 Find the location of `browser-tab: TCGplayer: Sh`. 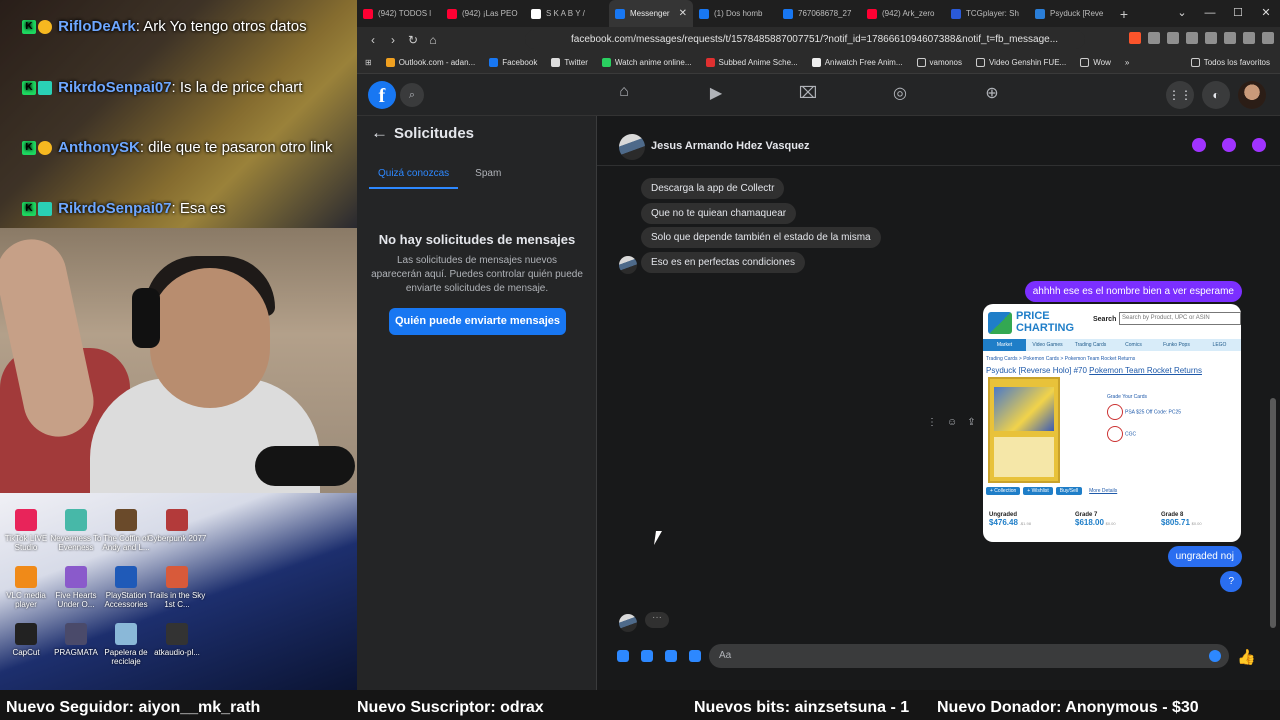

browser-tab: TCGplayer: Sh is located at coordinates (987, 13).